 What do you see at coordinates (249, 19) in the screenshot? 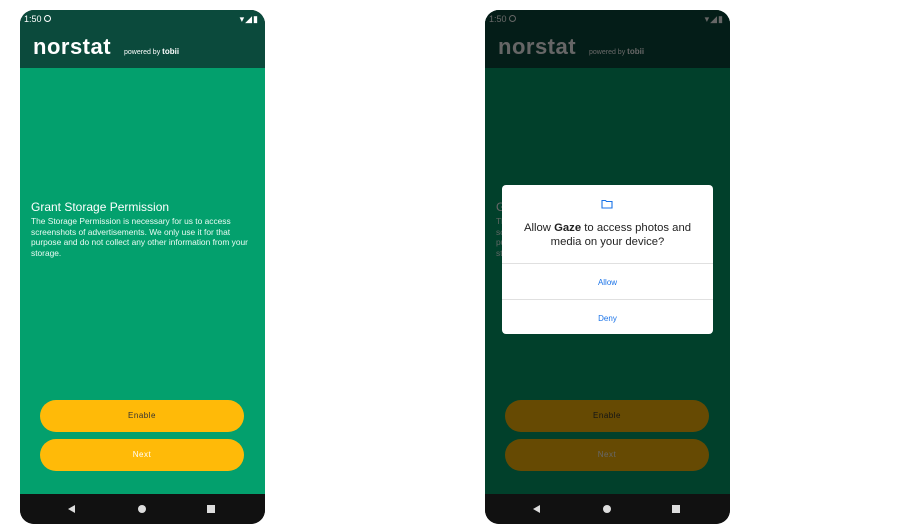
I see `signal-battery-icon: ▾◢▮` at bounding box center [249, 19].